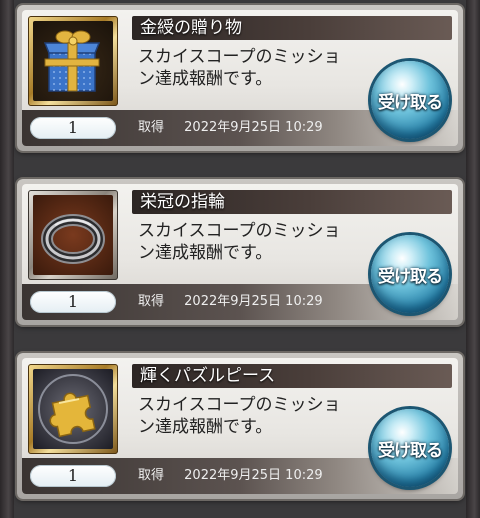 The width and height of the screenshot is (480, 518). Describe the element at coordinates (191, 28) in the screenshot. I see `item-name: 金綬の贈り物` at that location.